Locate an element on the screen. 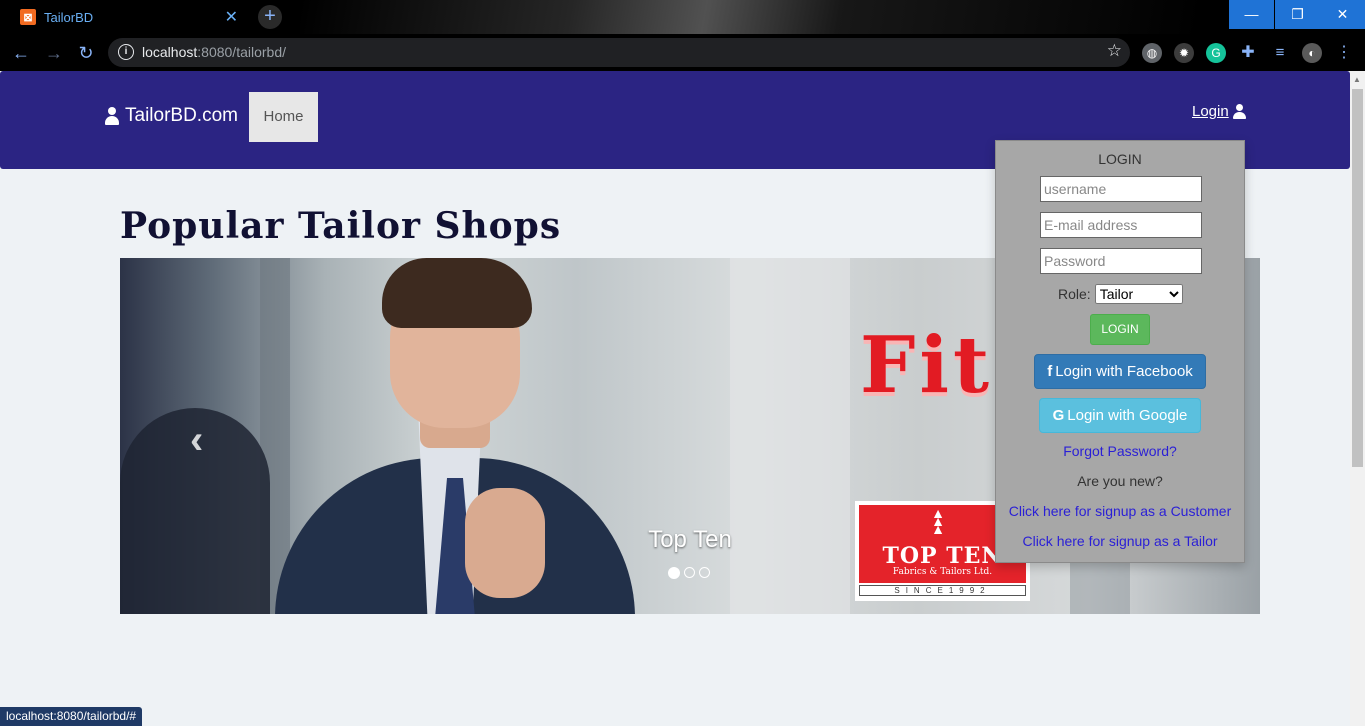  role-row: Role: Tailor is located at coordinates (1120, 294).